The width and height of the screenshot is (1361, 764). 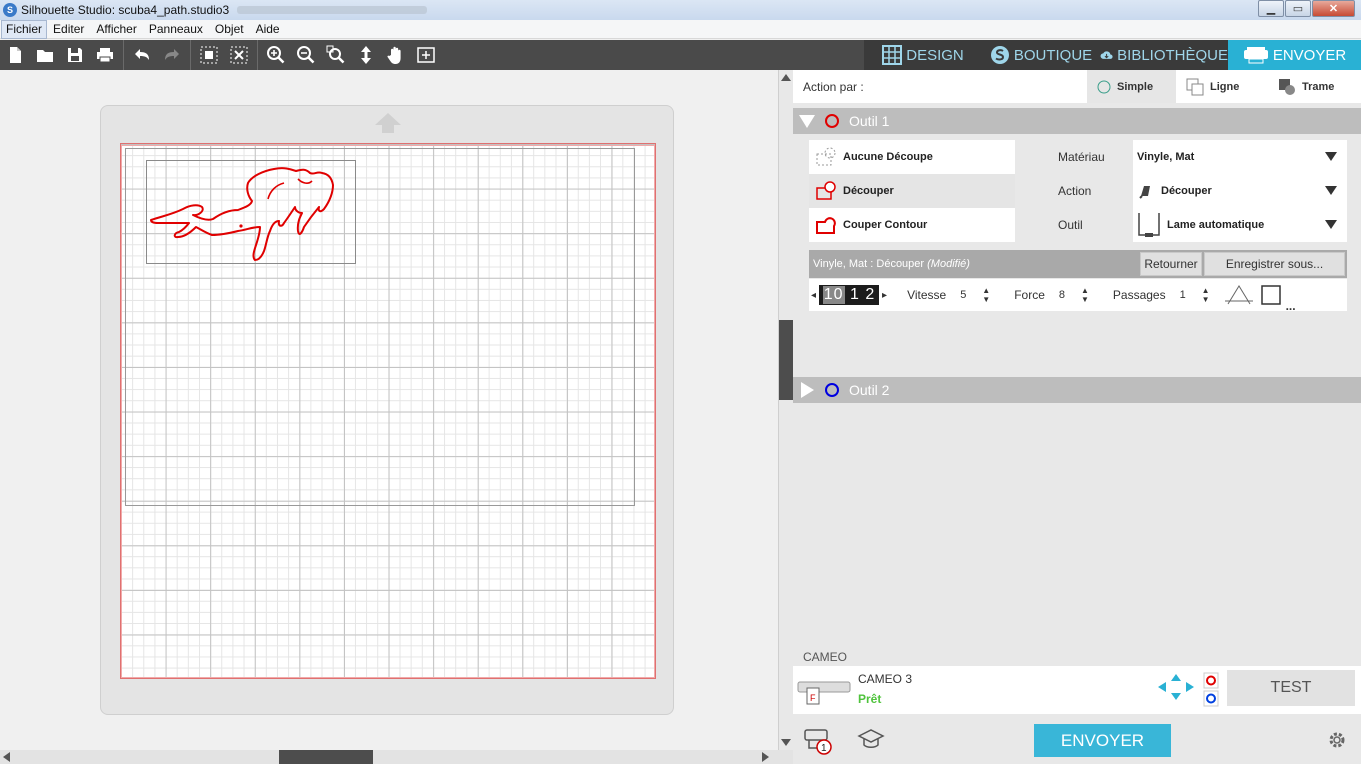 What do you see at coordinates (849, 295) in the screenshot?
I see `blade-depth-slider: ◂ 10 1 2 ▸` at bounding box center [849, 295].